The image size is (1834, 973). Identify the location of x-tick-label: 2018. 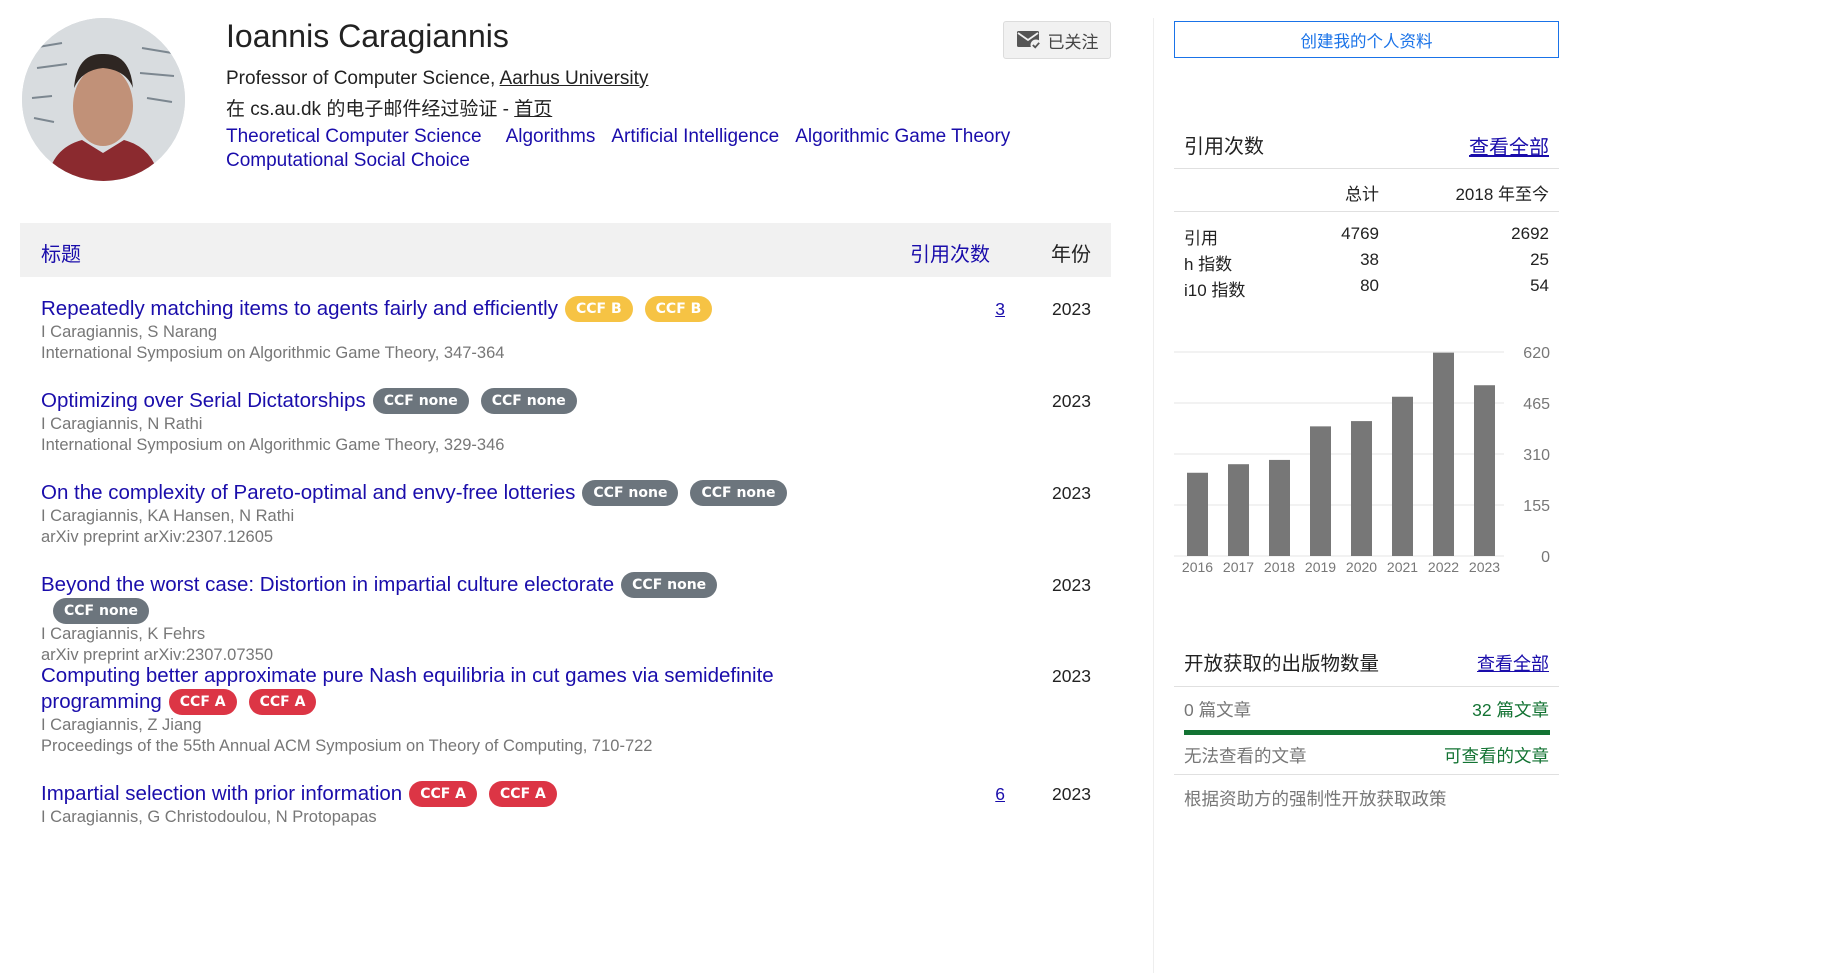
(1279, 567).